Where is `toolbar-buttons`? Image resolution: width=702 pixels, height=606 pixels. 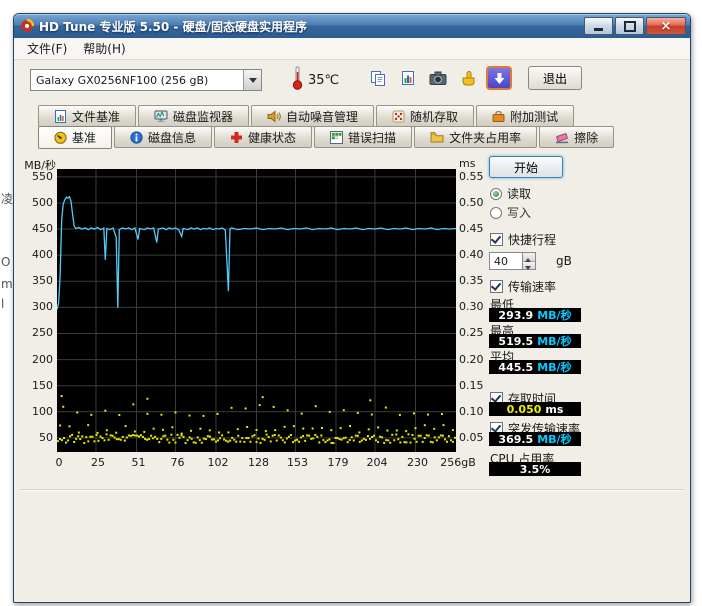 toolbar-buttons is located at coordinates (439, 78).